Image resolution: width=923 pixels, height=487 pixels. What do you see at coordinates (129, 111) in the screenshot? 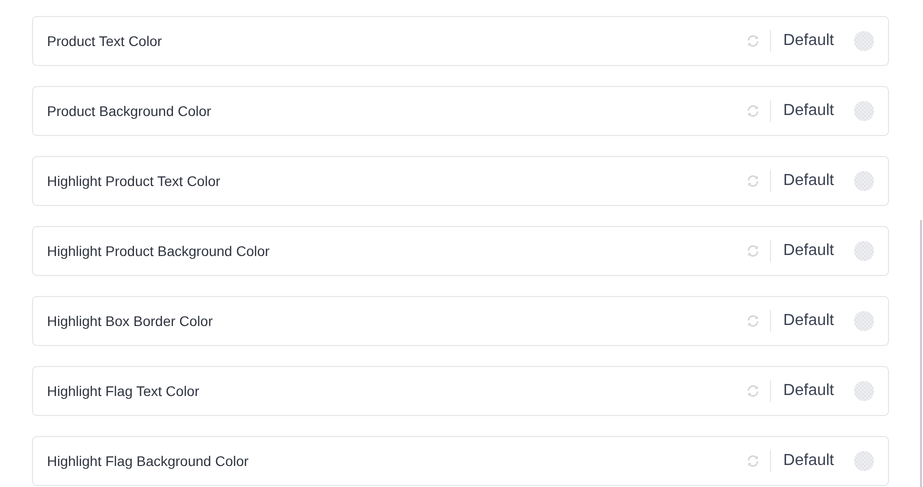
I see `setting-label: Product Background Color` at bounding box center [129, 111].